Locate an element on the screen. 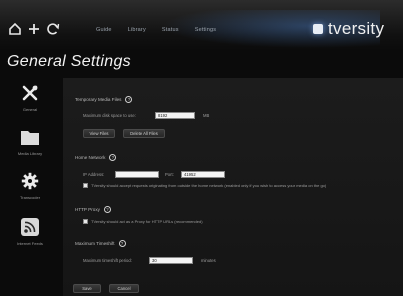 The height and width of the screenshot is (296, 403). sidebar-item-internet-feeds: Internet Feeds is located at coordinates (30, 231).